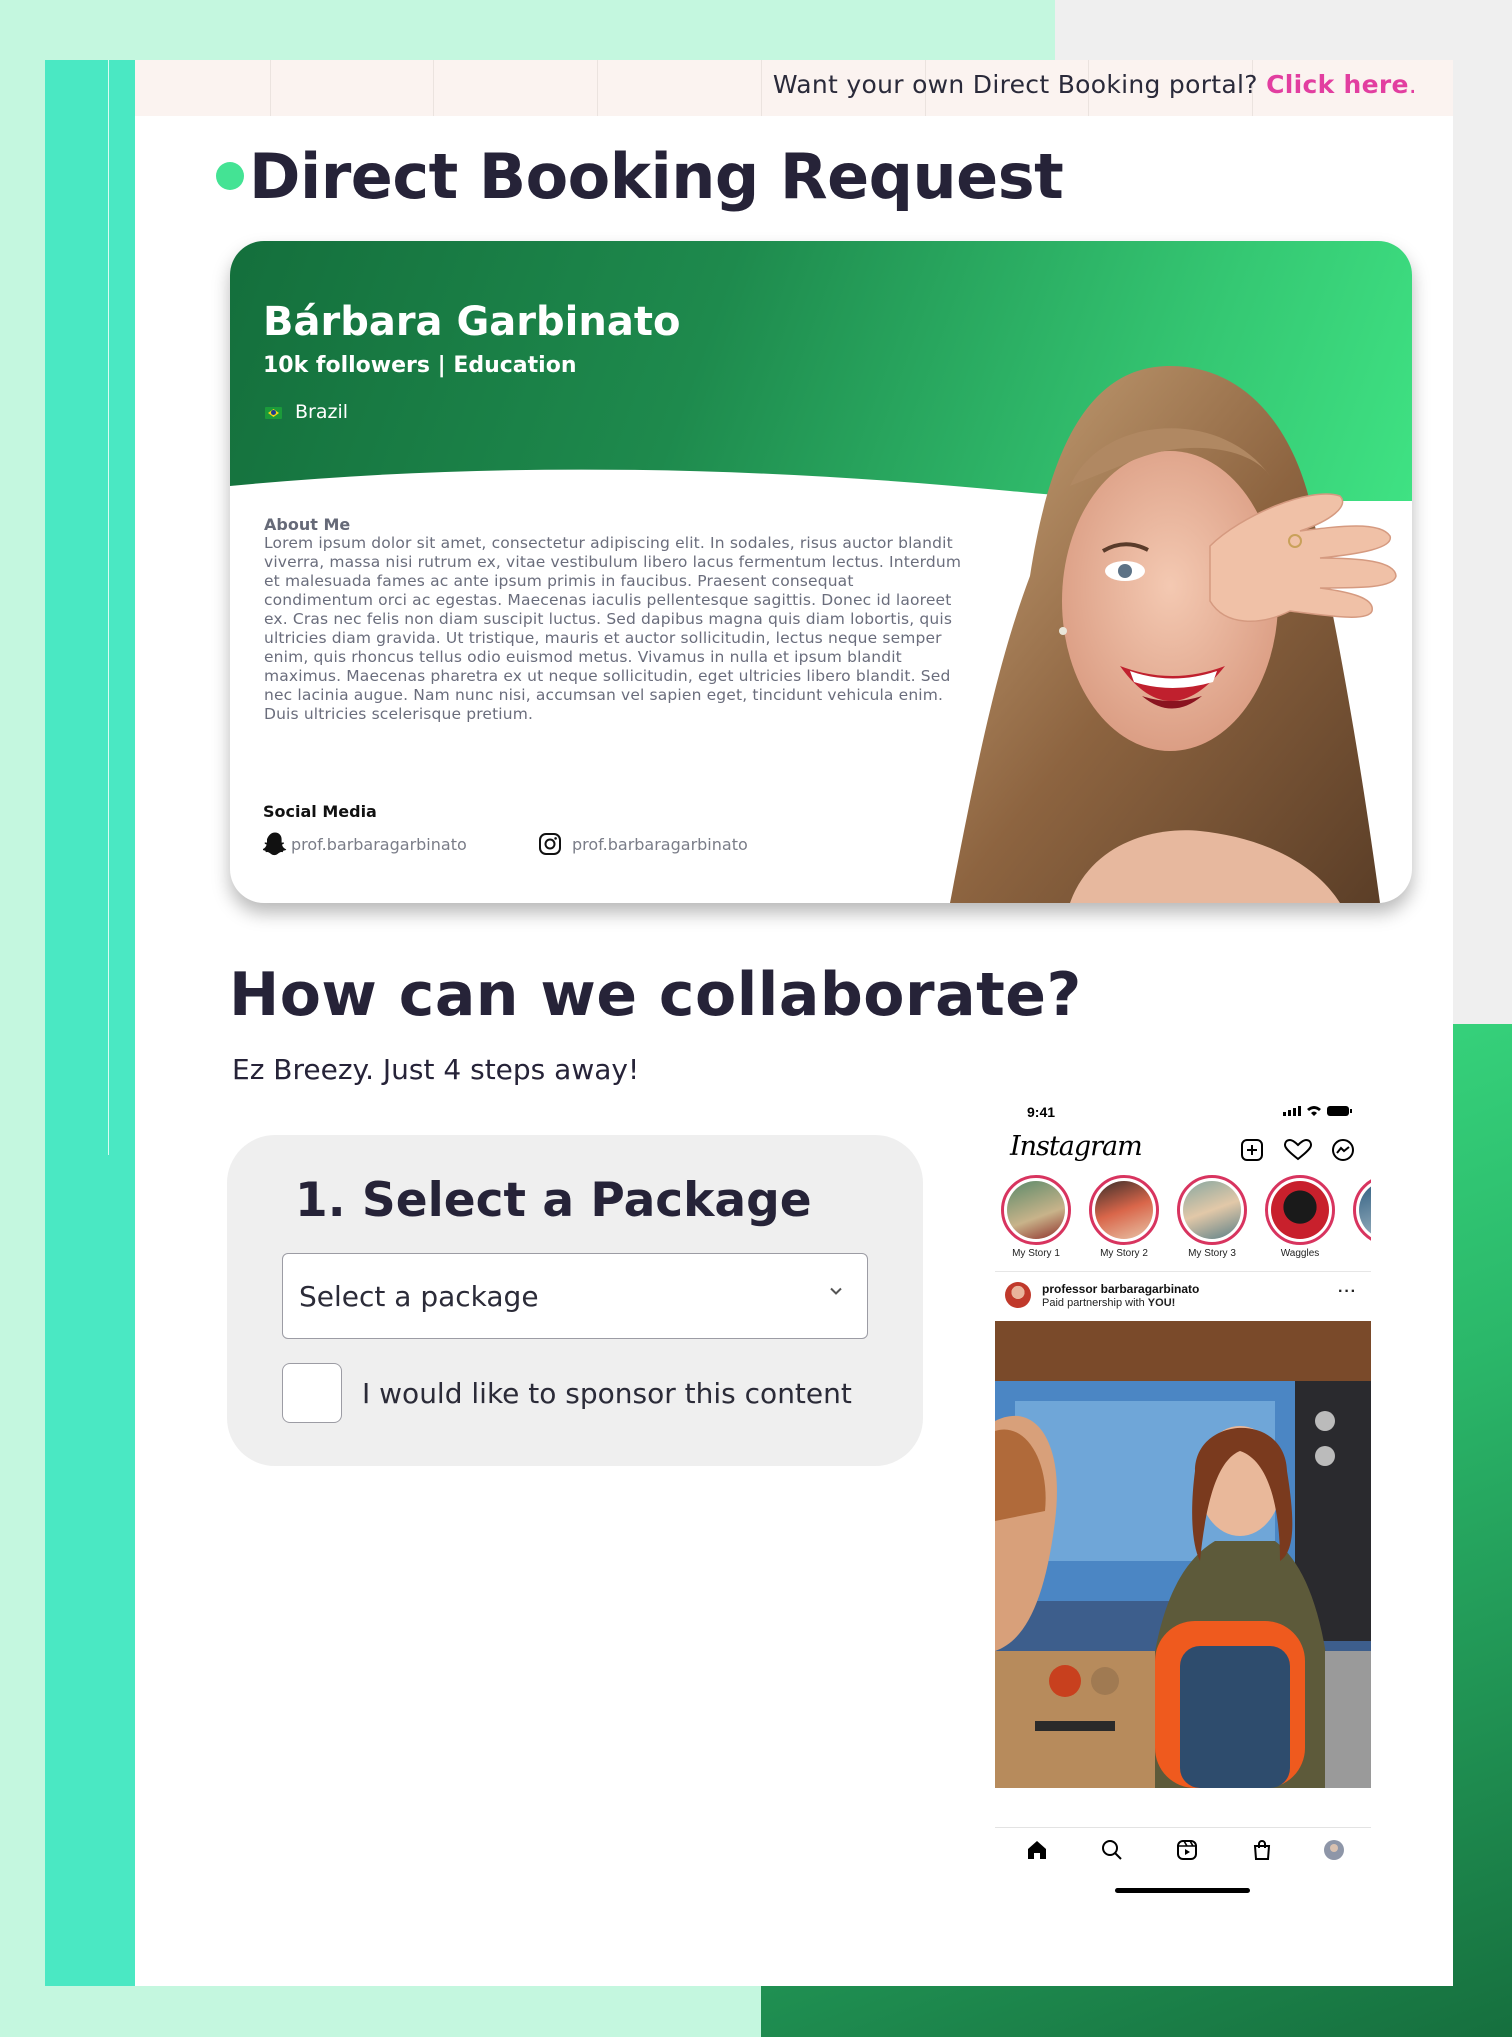 The width and height of the screenshot is (1512, 2037). Describe the element at coordinates (1183, 1554) in the screenshot. I see `post-photo` at that location.